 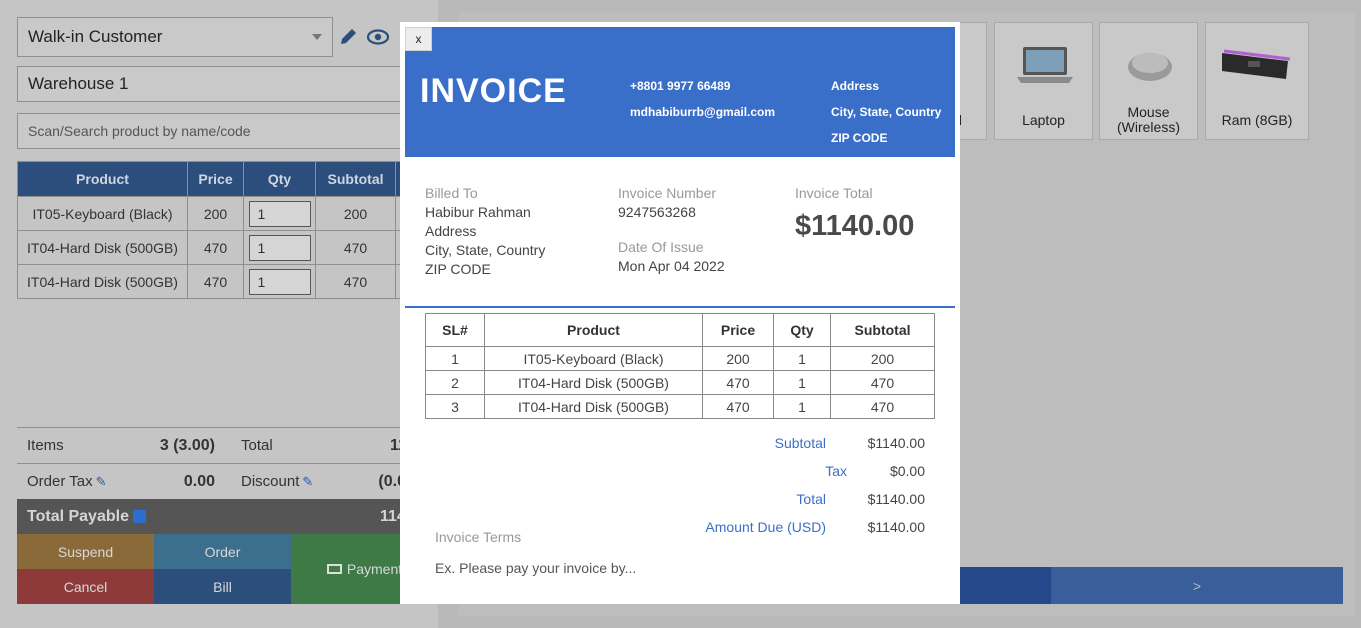 I want to click on totals-row-tax: Order Tax✎ 0.00 Discount✎ (0.00) 0., so click(x=227, y=481).